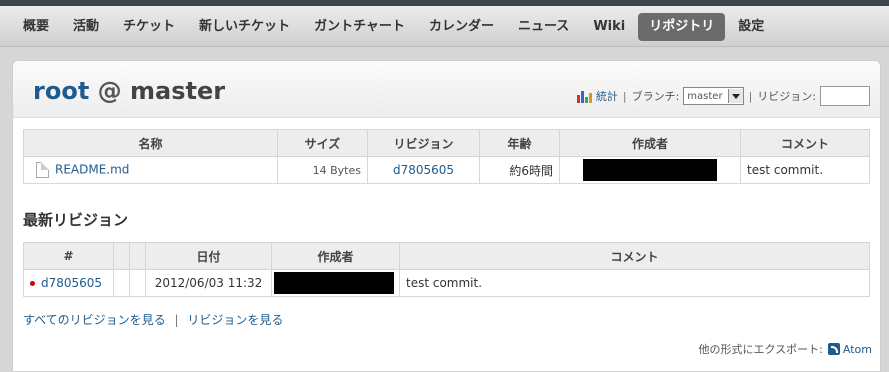  I want to click on export-links: 他の形式にエクスポート: Atom, so click(785, 349).